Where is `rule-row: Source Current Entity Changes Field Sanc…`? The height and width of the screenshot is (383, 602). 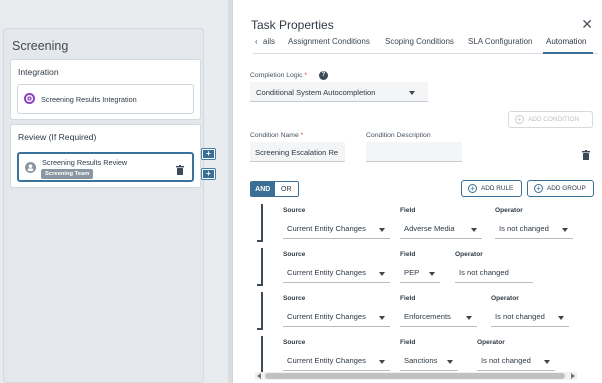 rule-row: Source Current Entity Changes Field Sanc… is located at coordinates (429, 356).